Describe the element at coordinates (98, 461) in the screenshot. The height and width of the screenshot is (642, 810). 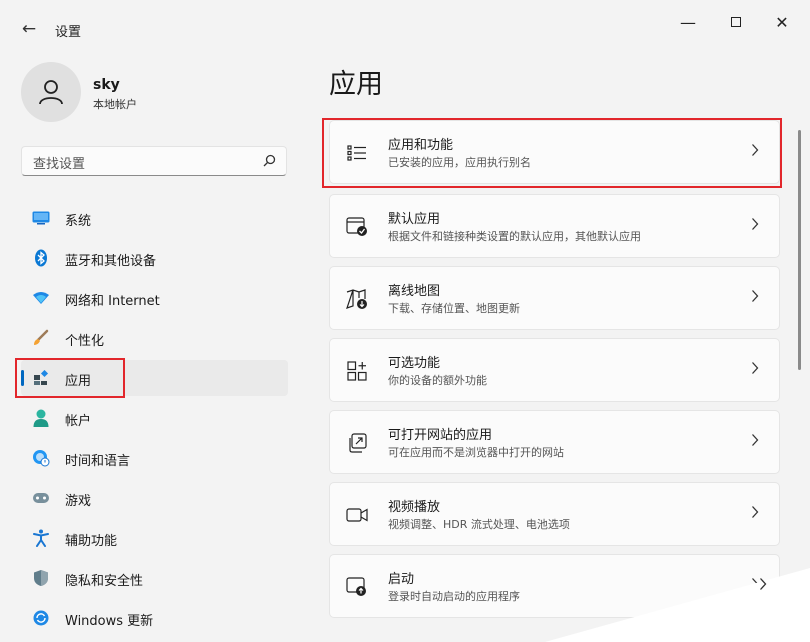
I see `sidebar-item-label: 时间和语言` at that location.